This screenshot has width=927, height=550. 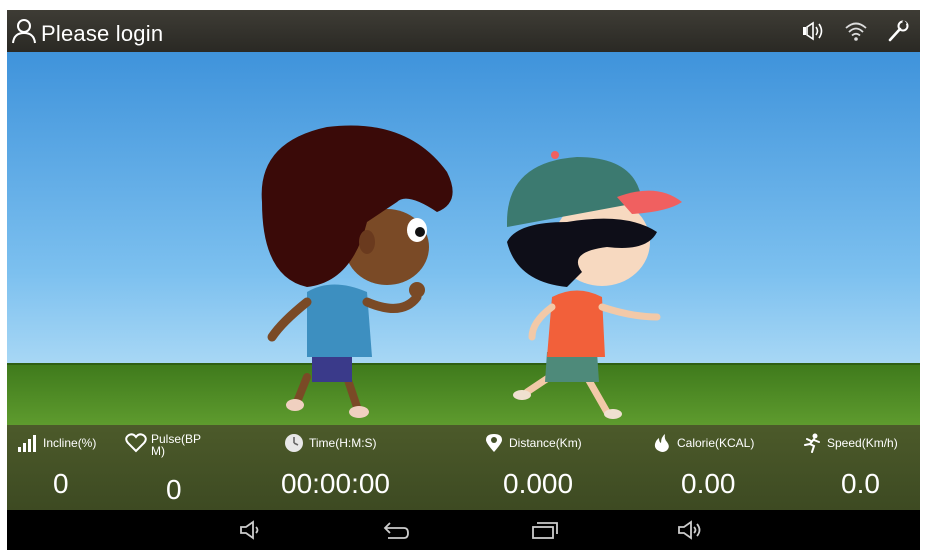 I want to click on calorie-value: 0.00, so click(x=708, y=483).